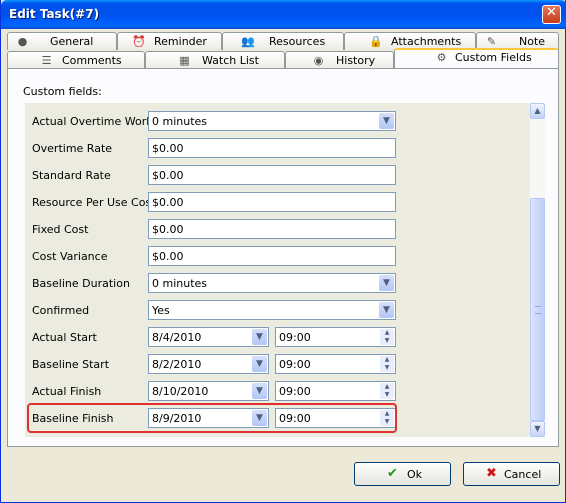 This screenshot has width=566, height=503. I want to click on tab-watch-list: ▦ Watch List, so click(215, 60).